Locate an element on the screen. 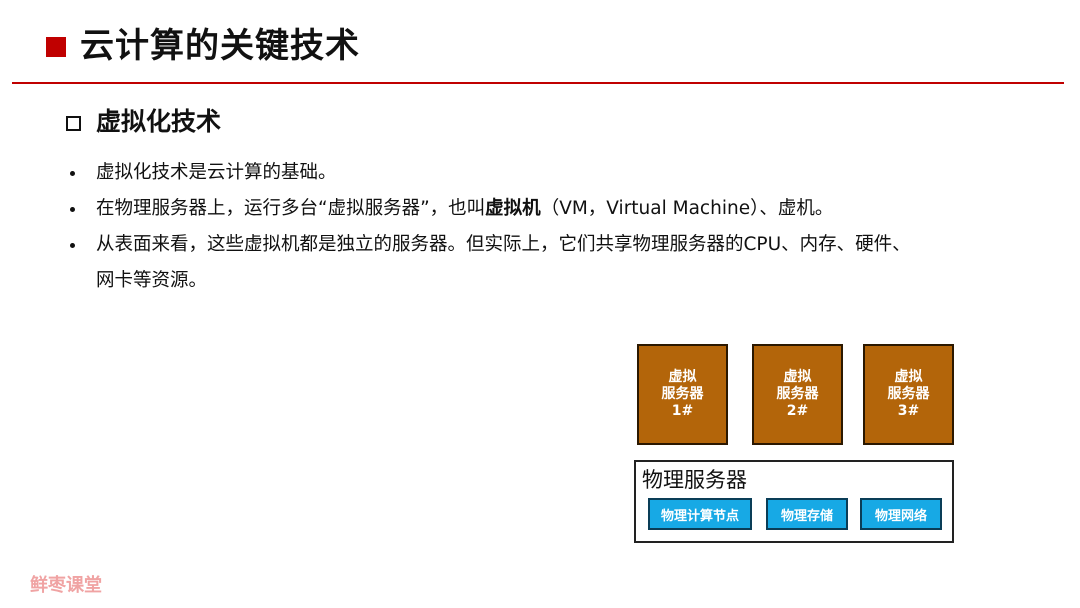 The image size is (1080, 608). virtual-server-box: 虚拟 服务器 3# is located at coordinates (908, 394).